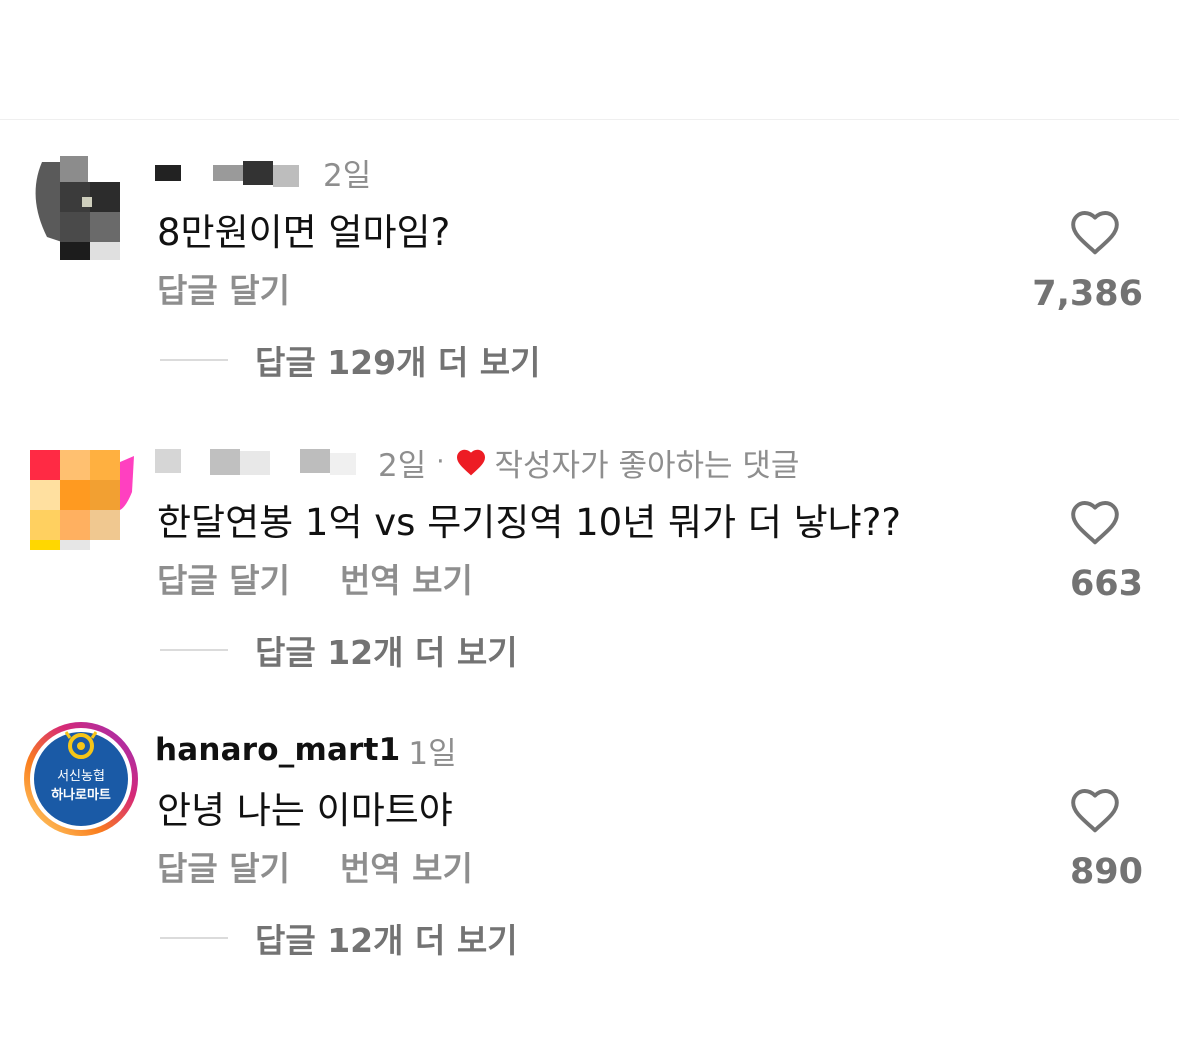 This screenshot has width=1179, height=1054. I want to click on top-bar, so click(589, 59).